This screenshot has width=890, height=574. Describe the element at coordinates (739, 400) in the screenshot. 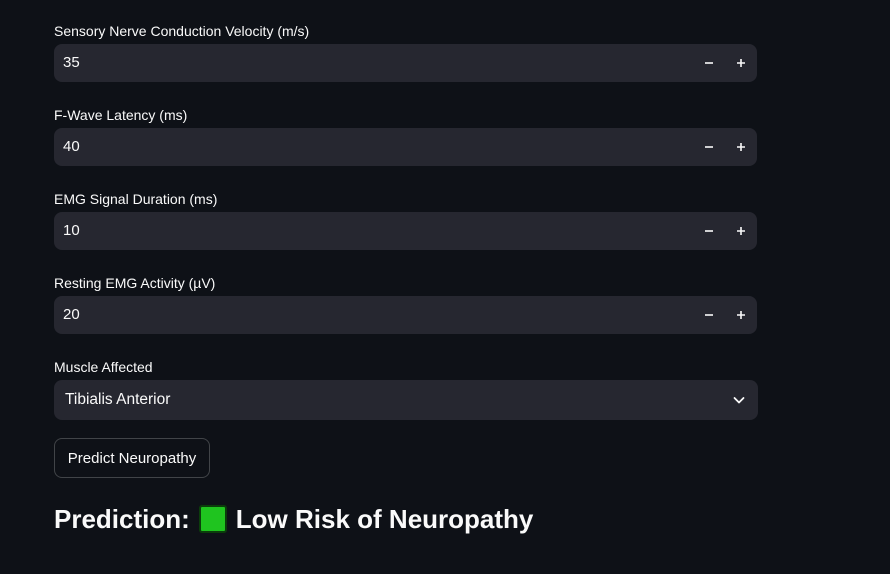

I see `chevron-down-icon` at that location.